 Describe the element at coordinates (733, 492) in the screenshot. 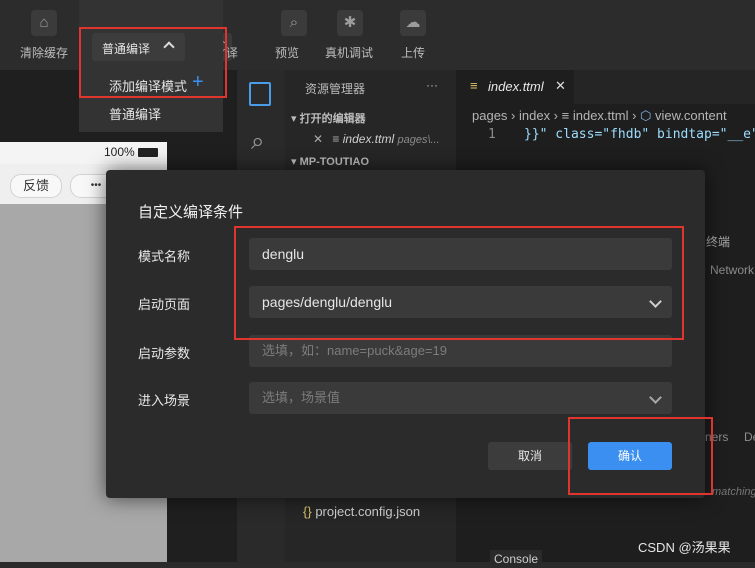

I see `matching-hint: matching` at that location.